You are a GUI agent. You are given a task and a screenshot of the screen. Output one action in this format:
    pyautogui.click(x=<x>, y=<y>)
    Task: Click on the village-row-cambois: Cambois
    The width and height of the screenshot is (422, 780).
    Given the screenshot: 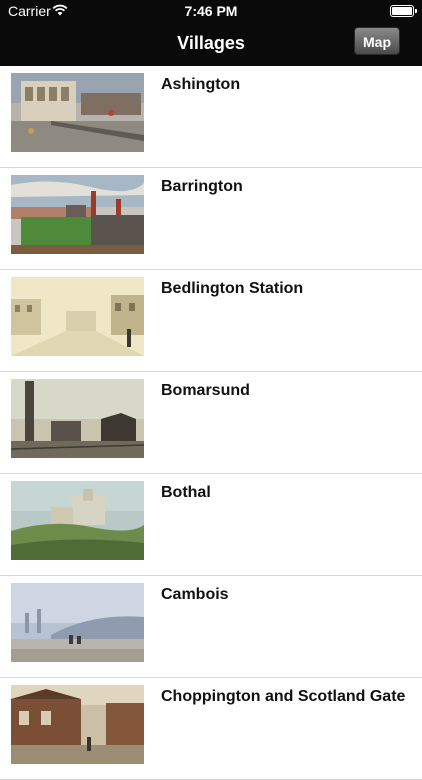 What is the action you would take?
    pyautogui.click(x=211, y=627)
    